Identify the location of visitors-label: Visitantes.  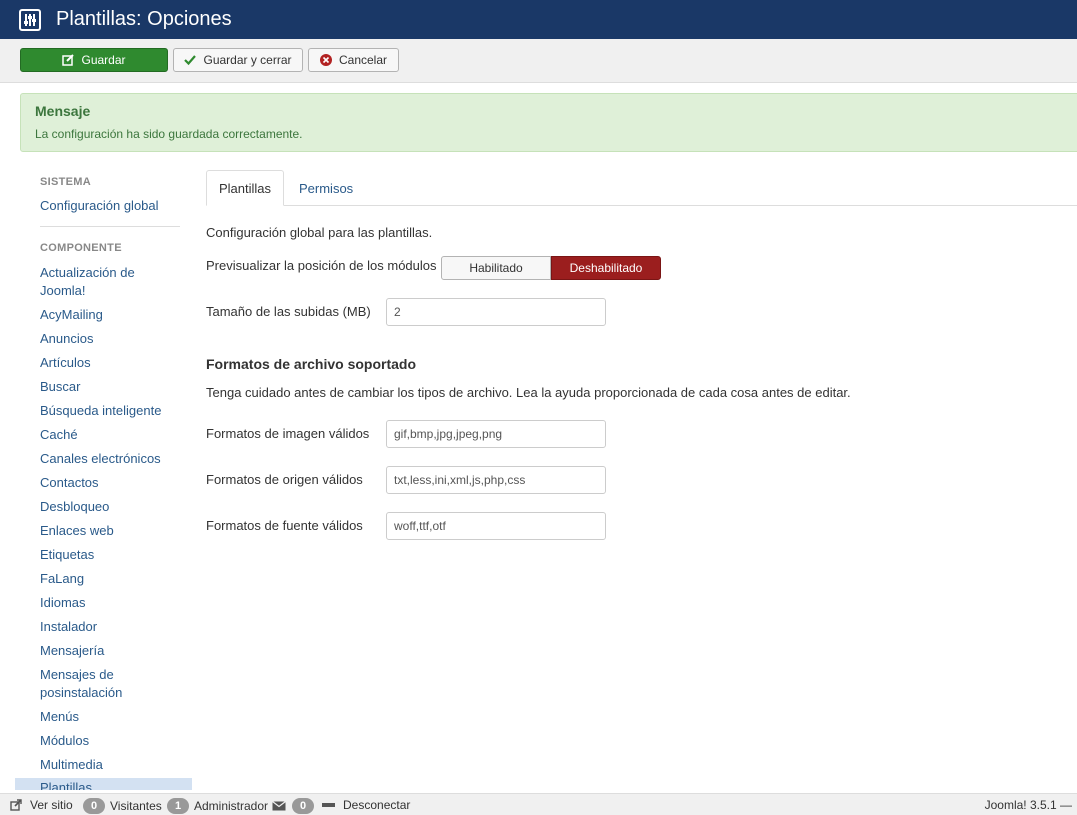
(136, 806).